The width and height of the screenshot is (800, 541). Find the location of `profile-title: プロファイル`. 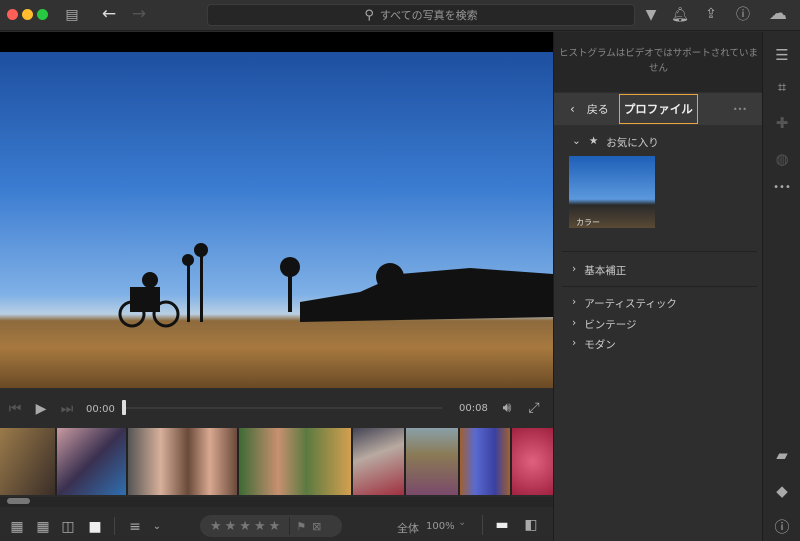

profile-title: プロファイル is located at coordinates (658, 109).